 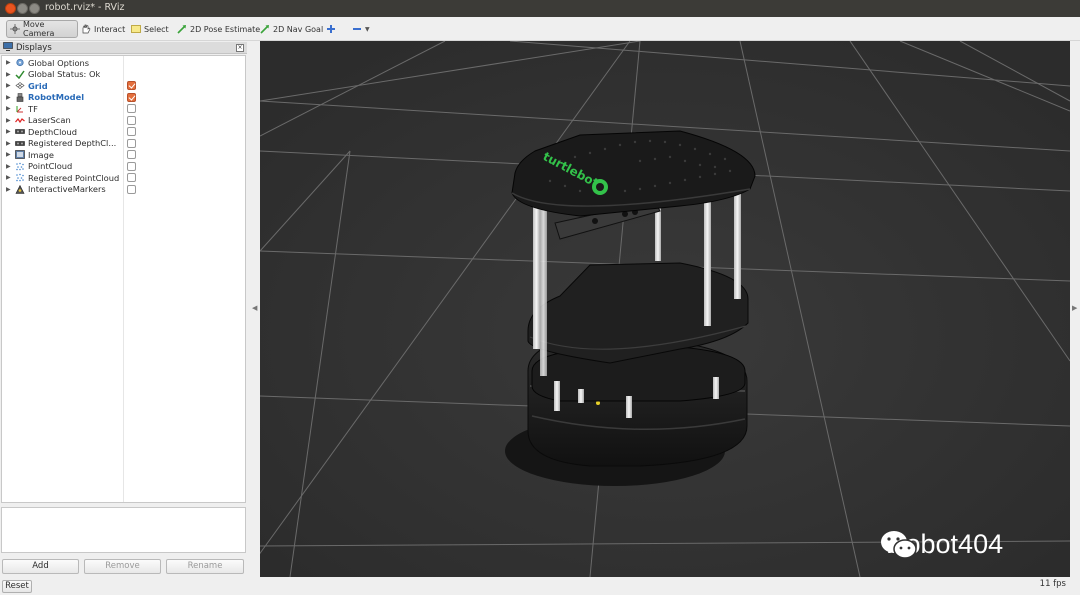 I want to click on display-item-tf: ▶ TF, so click(x=123, y=109).